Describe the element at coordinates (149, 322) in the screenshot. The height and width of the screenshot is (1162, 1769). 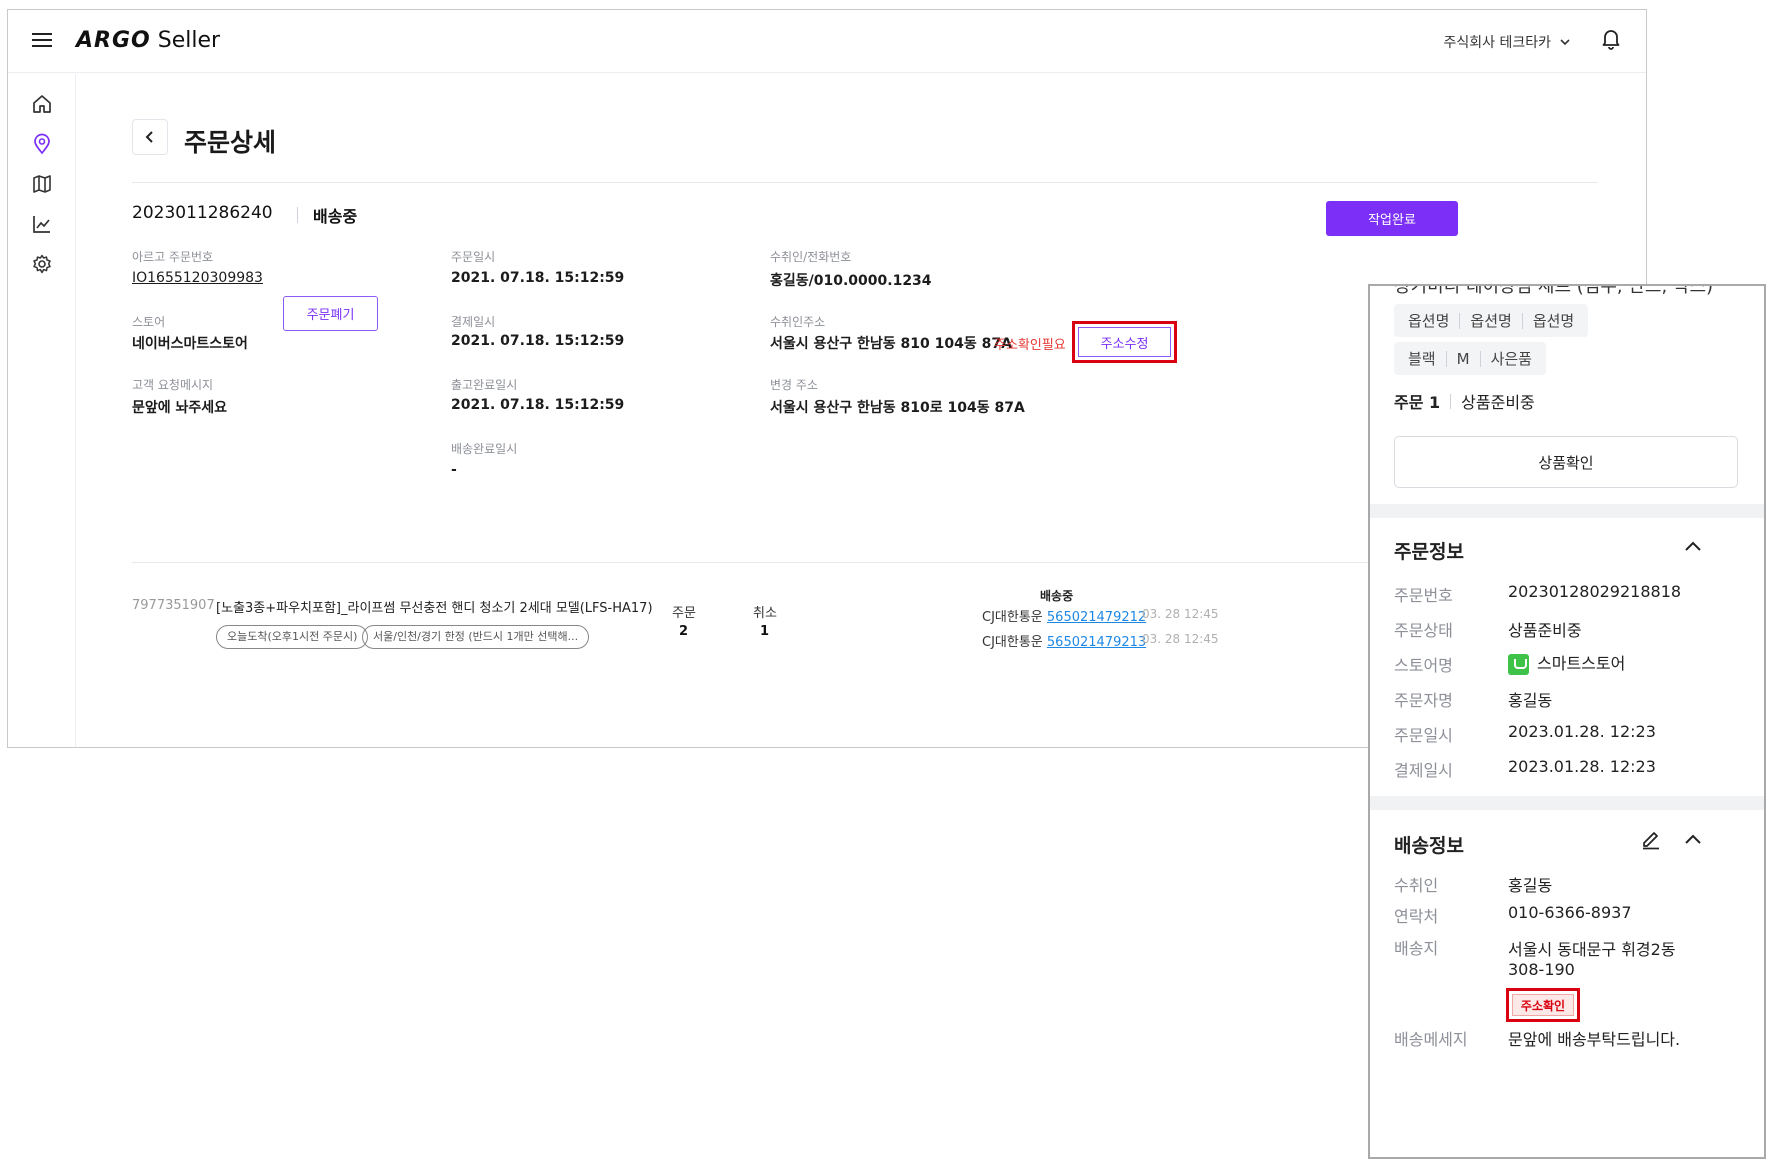
I see `store-label: 스토어` at that location.